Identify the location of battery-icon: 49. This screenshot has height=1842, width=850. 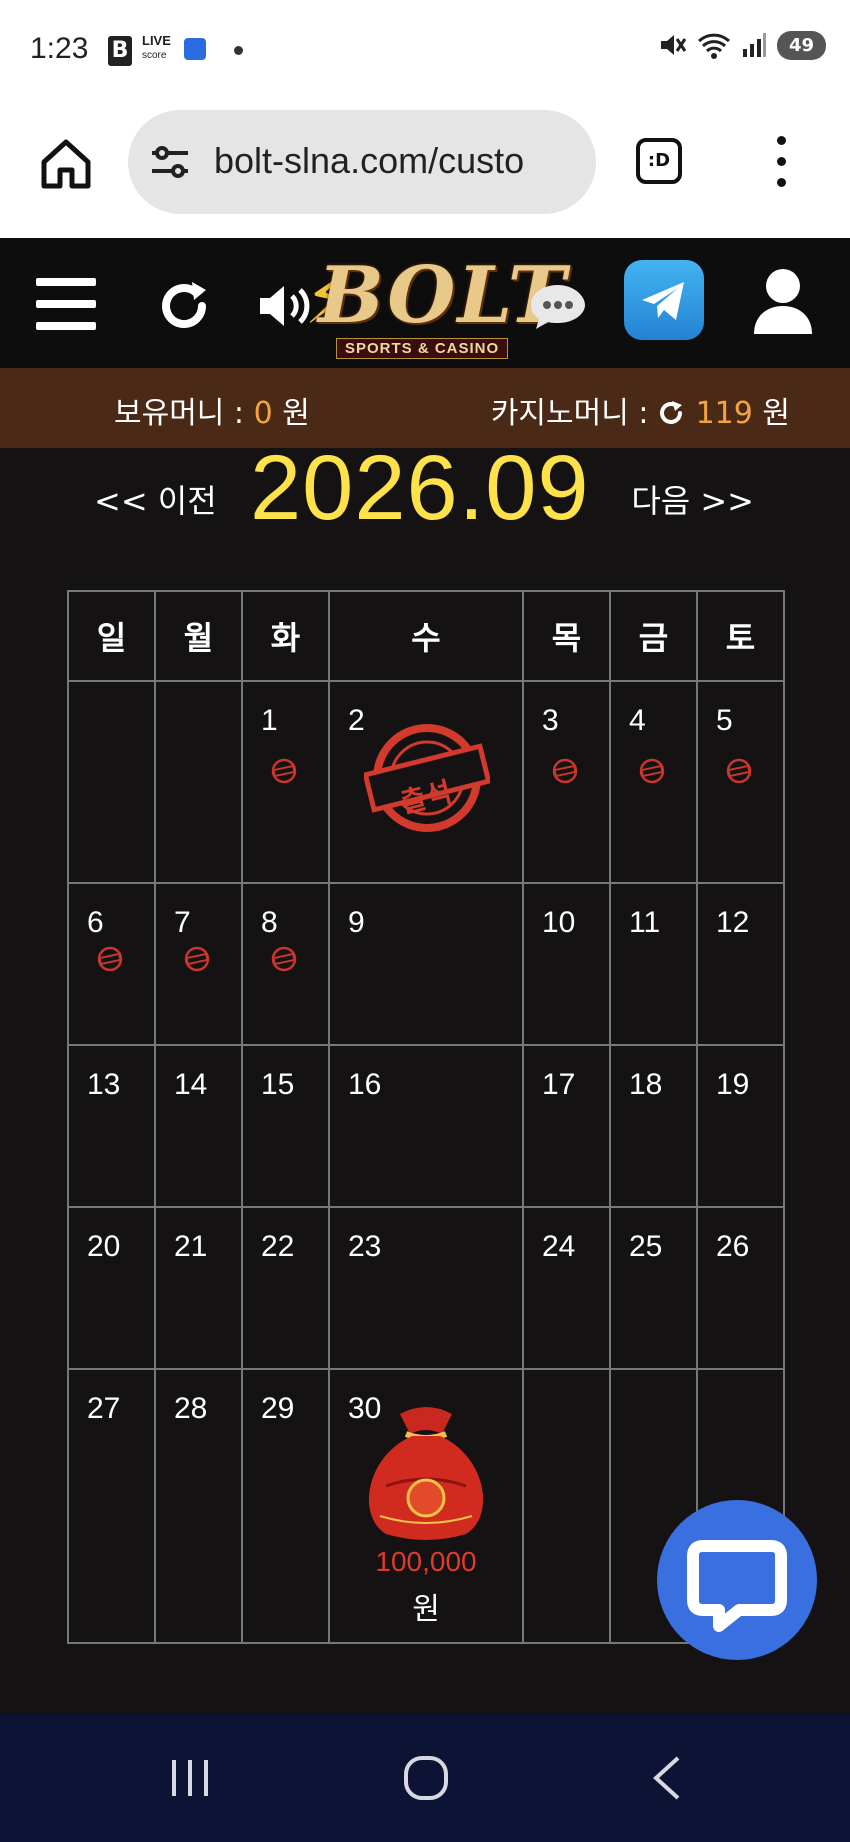
(801, 45).